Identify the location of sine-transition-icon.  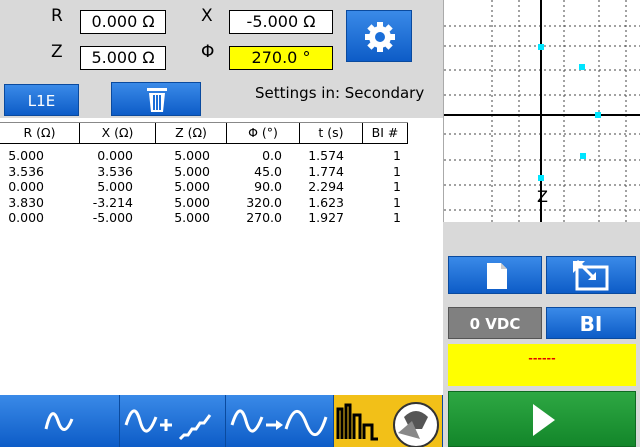
(279, 422).